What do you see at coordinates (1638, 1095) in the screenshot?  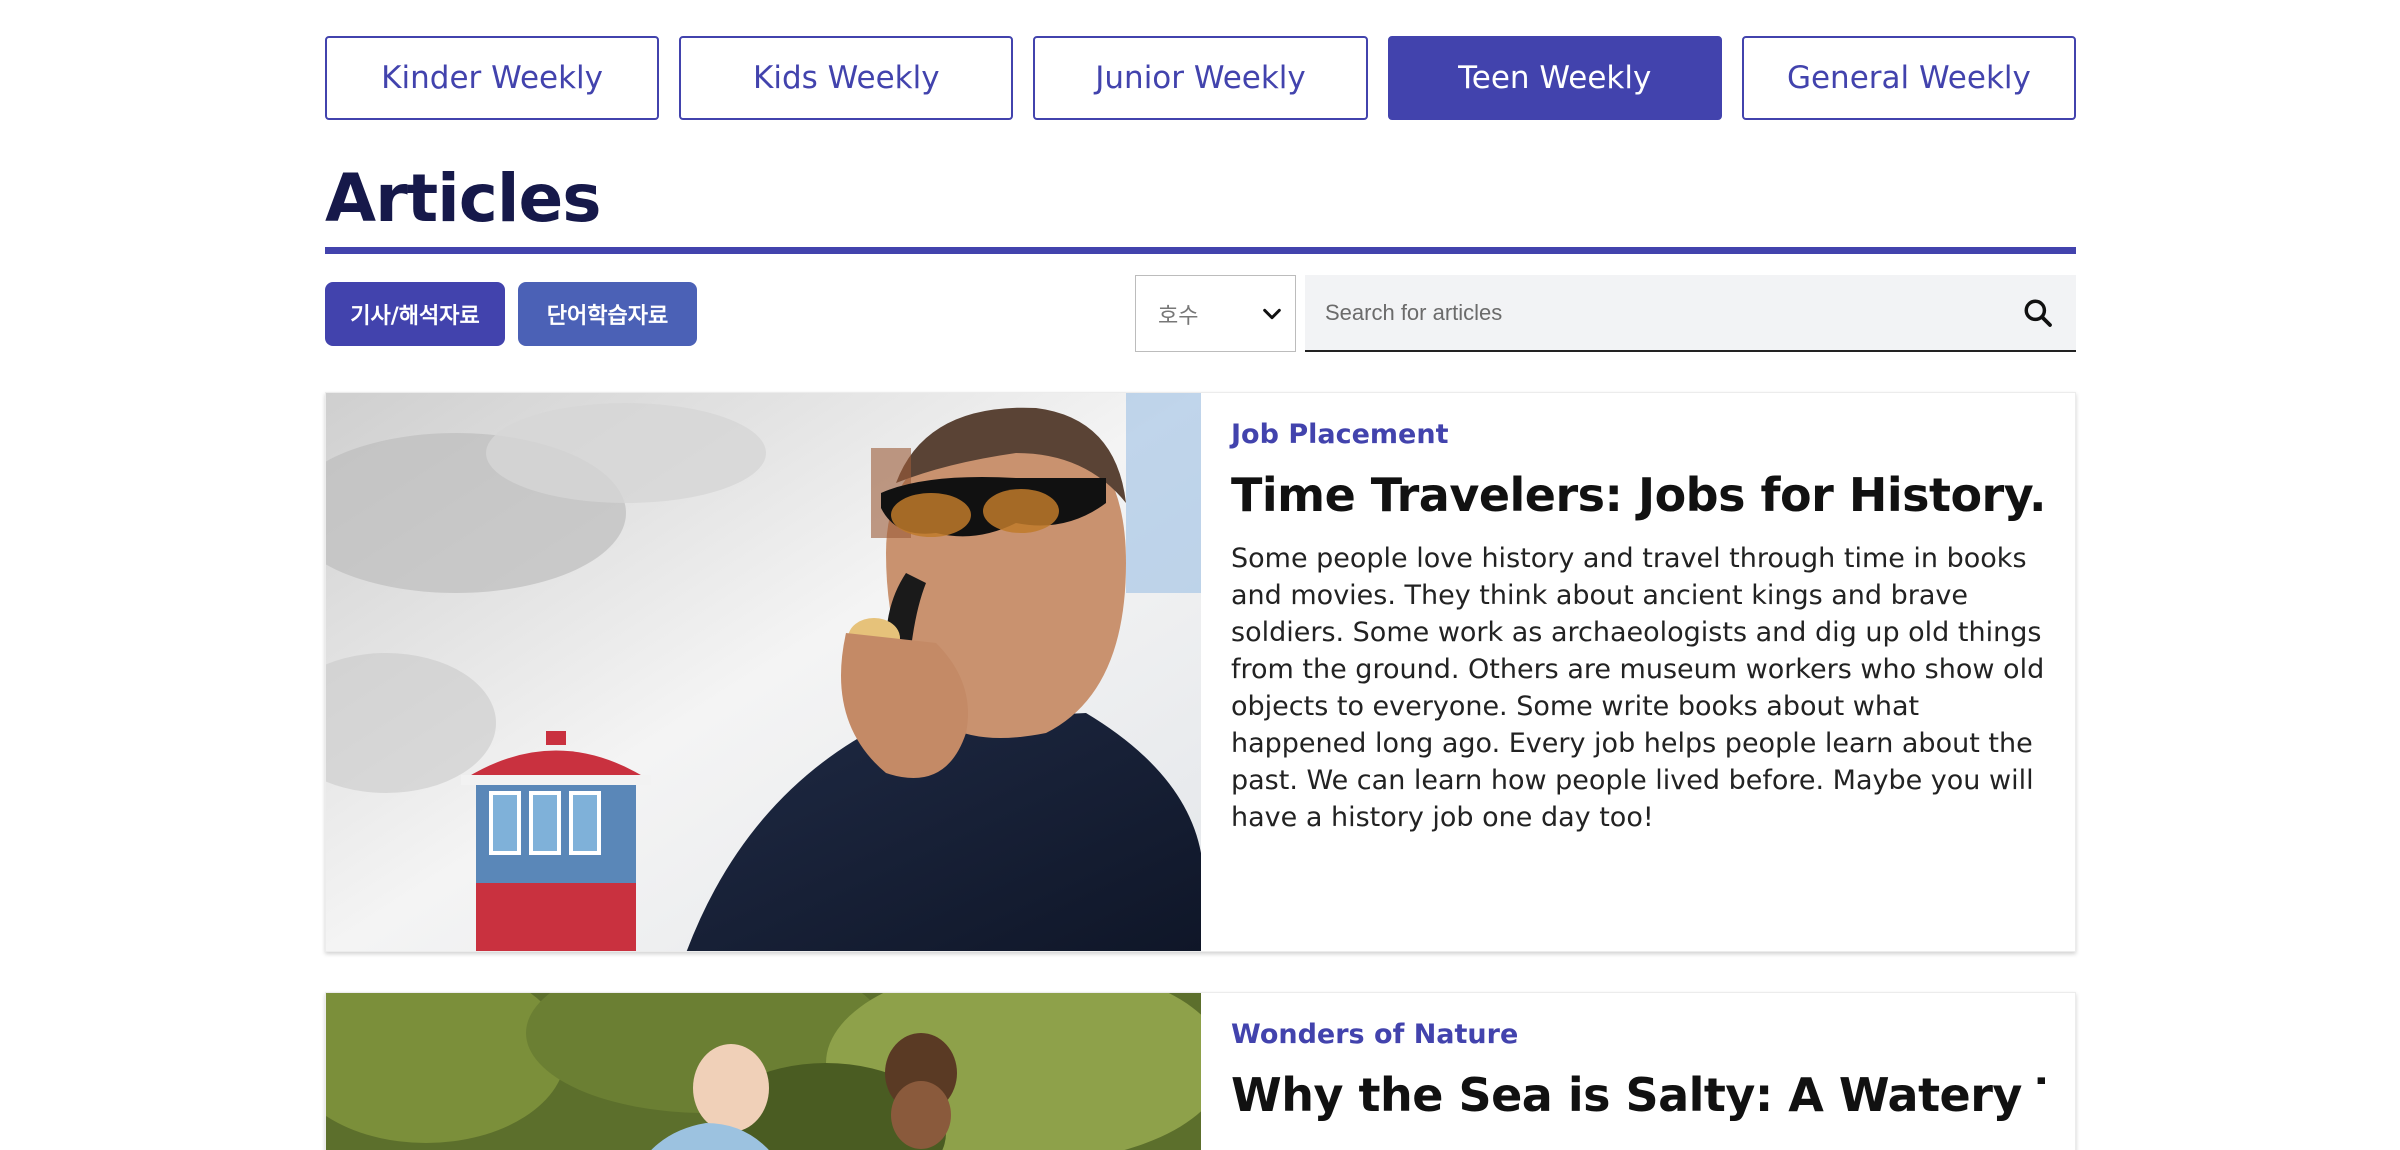 I see `article-title: Why the Sea is Salty: A Watery Tale` at bounding box center [1638, 1095].